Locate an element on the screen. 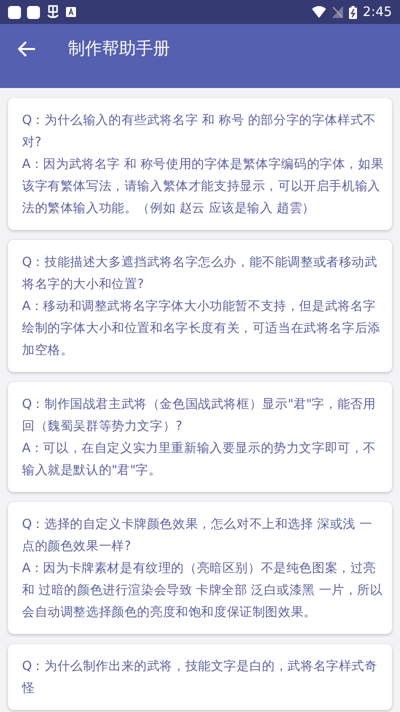 Image resolution: width=400 pixels, height=712 pixels. question-text: Q：技能描述大多遮挡武将名字怎么办，能不能调整或者移动武将名字的大小和位置? is located at coordinates (200, 273).